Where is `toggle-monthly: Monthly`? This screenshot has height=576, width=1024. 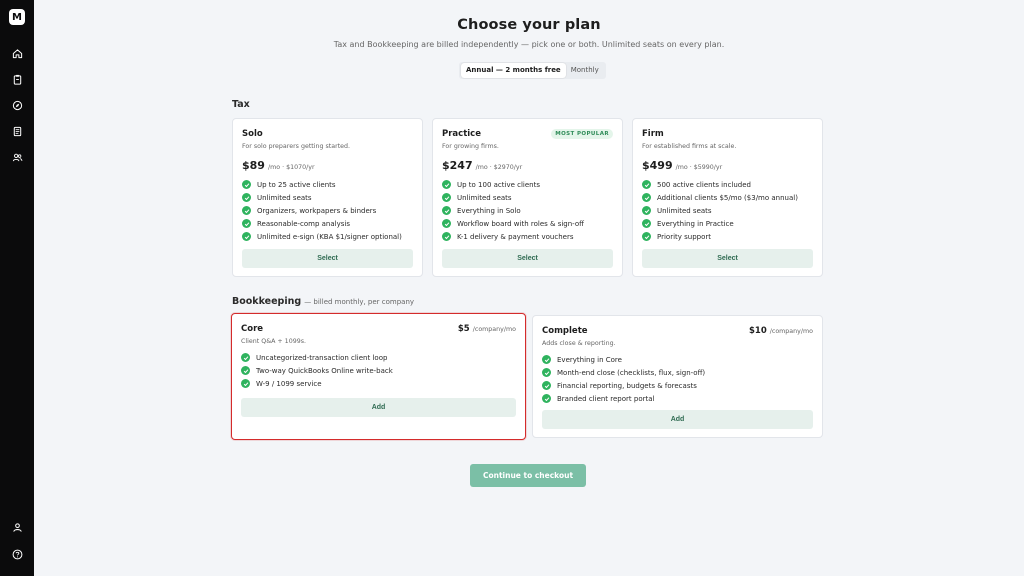
toggle-monthly: Monthly is located at coordinates (585, 70).